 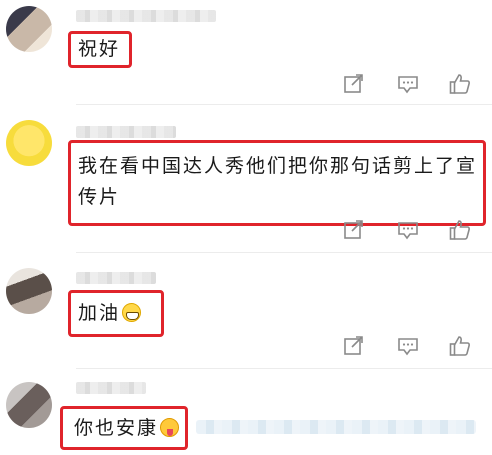 What do you see at coordinates (116, 428) in the screenshot?
I see `comment-text-content: 你也安康` at bounding box center [116, 428].